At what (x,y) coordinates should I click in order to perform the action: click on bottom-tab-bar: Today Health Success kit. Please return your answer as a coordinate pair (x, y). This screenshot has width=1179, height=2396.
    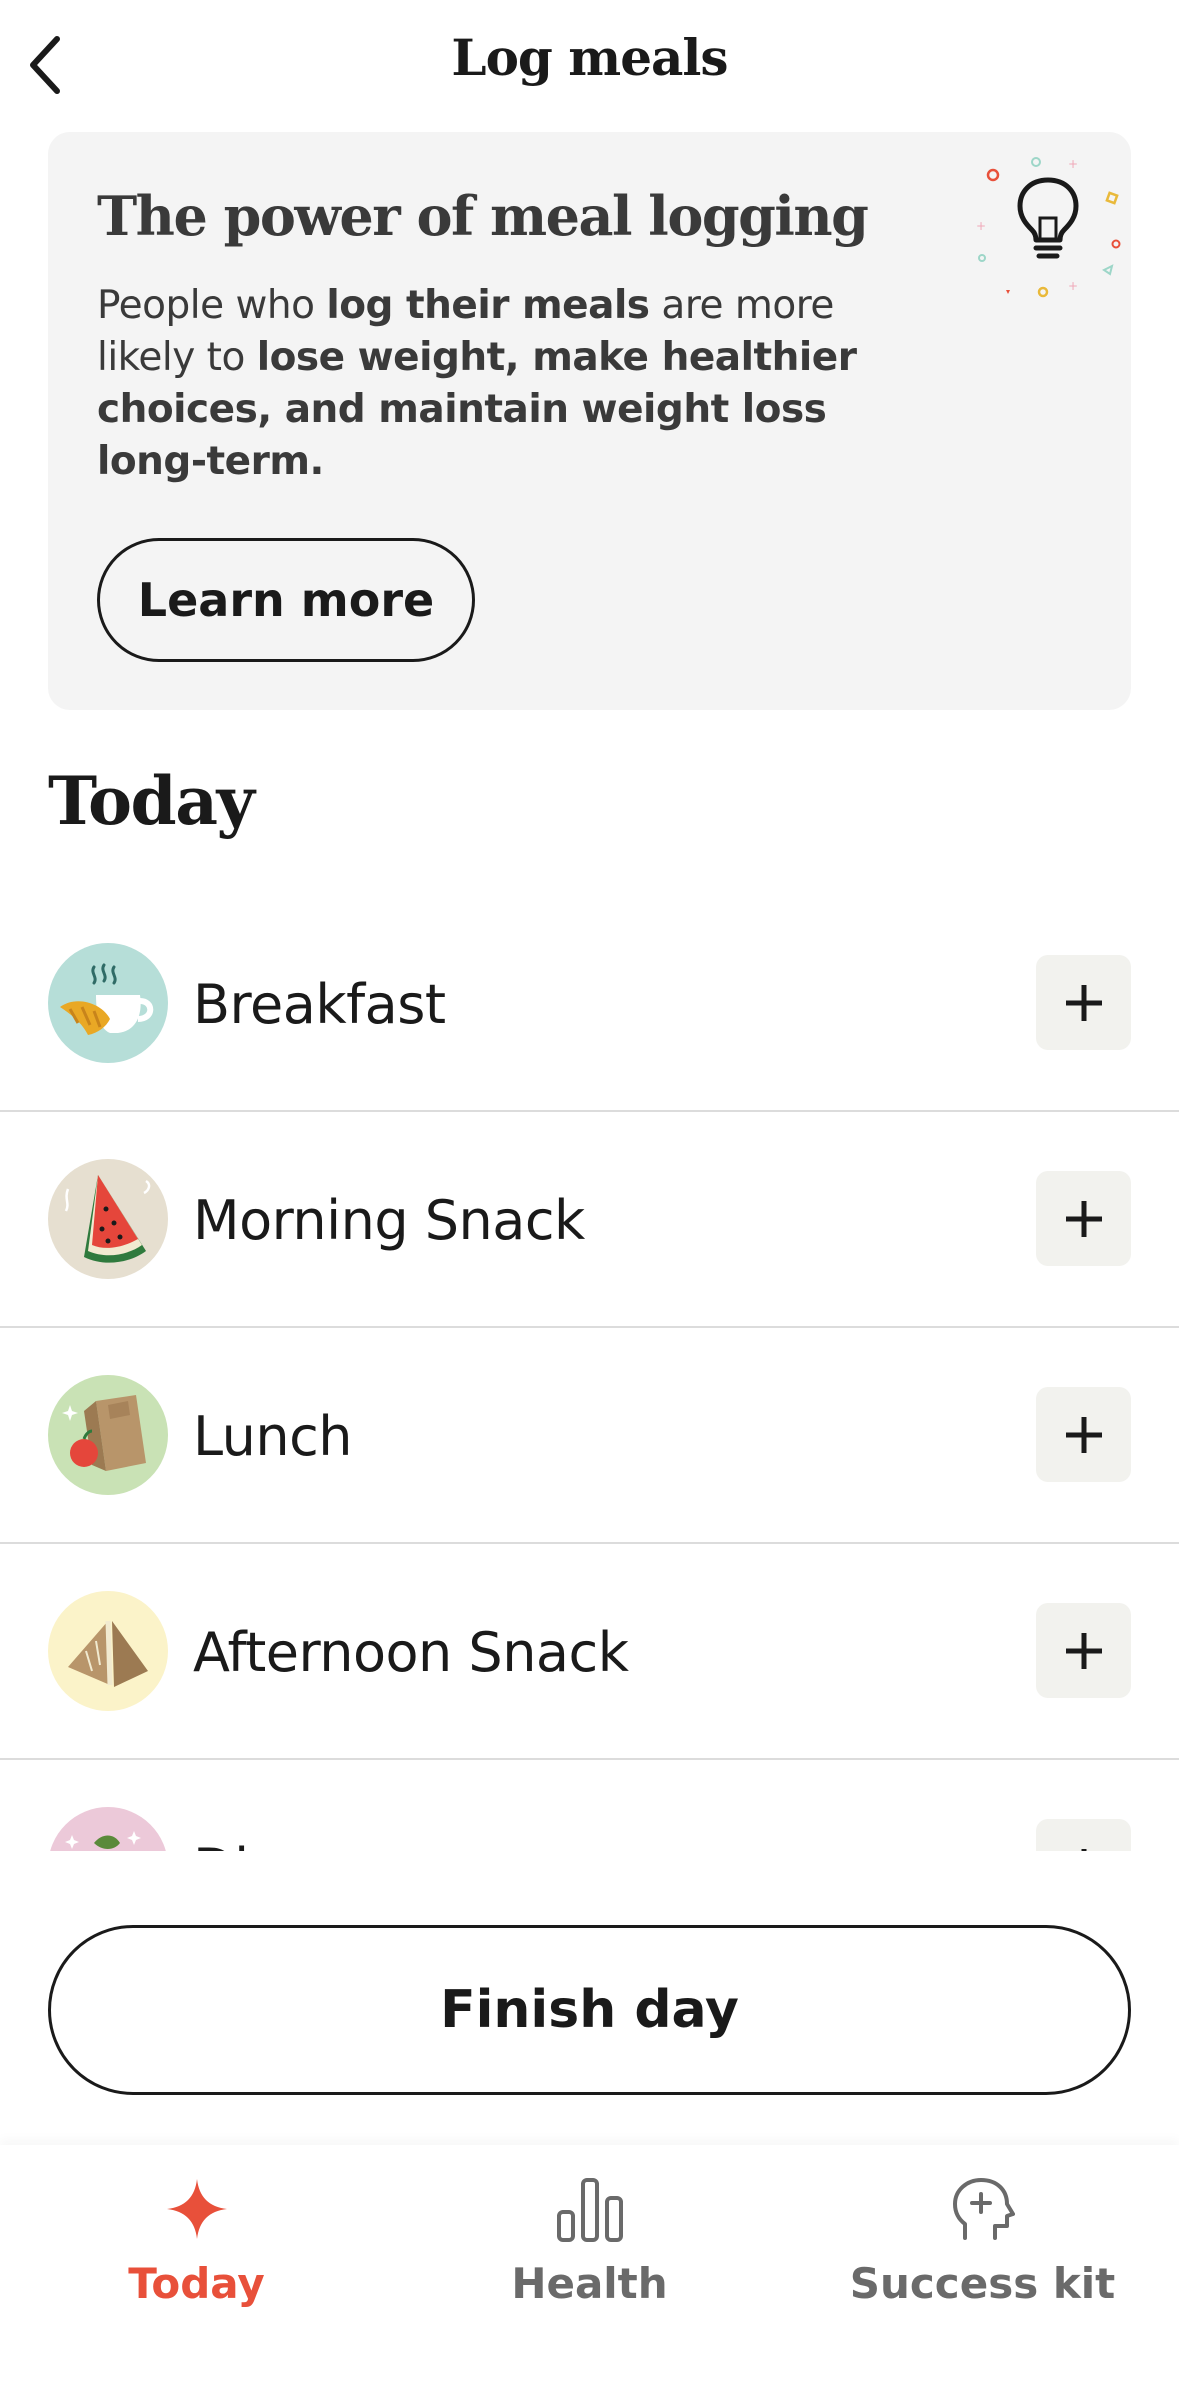
    Looking at the image, I should click on (589, 2270).